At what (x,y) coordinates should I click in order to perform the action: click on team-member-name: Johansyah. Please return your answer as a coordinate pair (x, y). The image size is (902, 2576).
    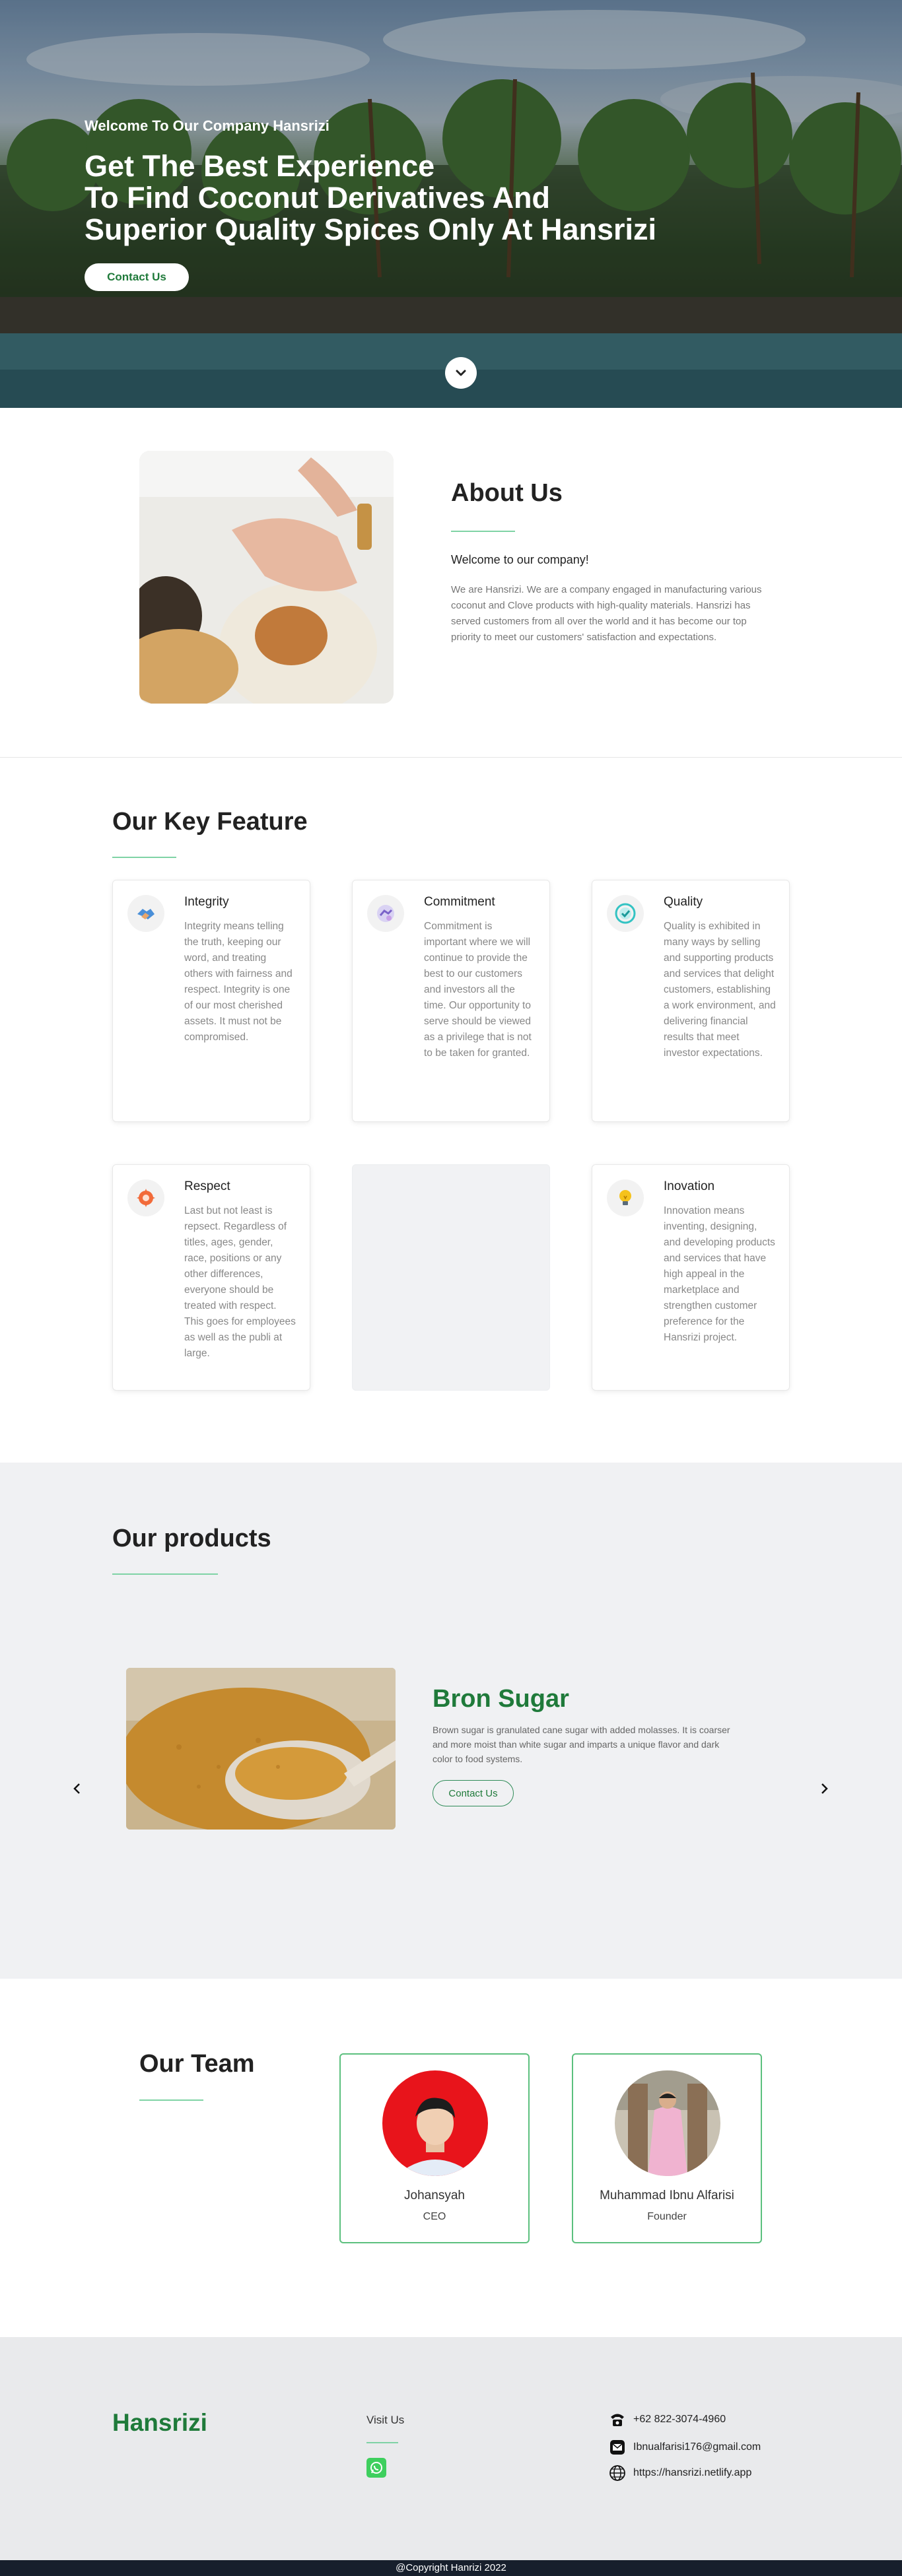
    Looking at the image, I should click on (434, 2195).